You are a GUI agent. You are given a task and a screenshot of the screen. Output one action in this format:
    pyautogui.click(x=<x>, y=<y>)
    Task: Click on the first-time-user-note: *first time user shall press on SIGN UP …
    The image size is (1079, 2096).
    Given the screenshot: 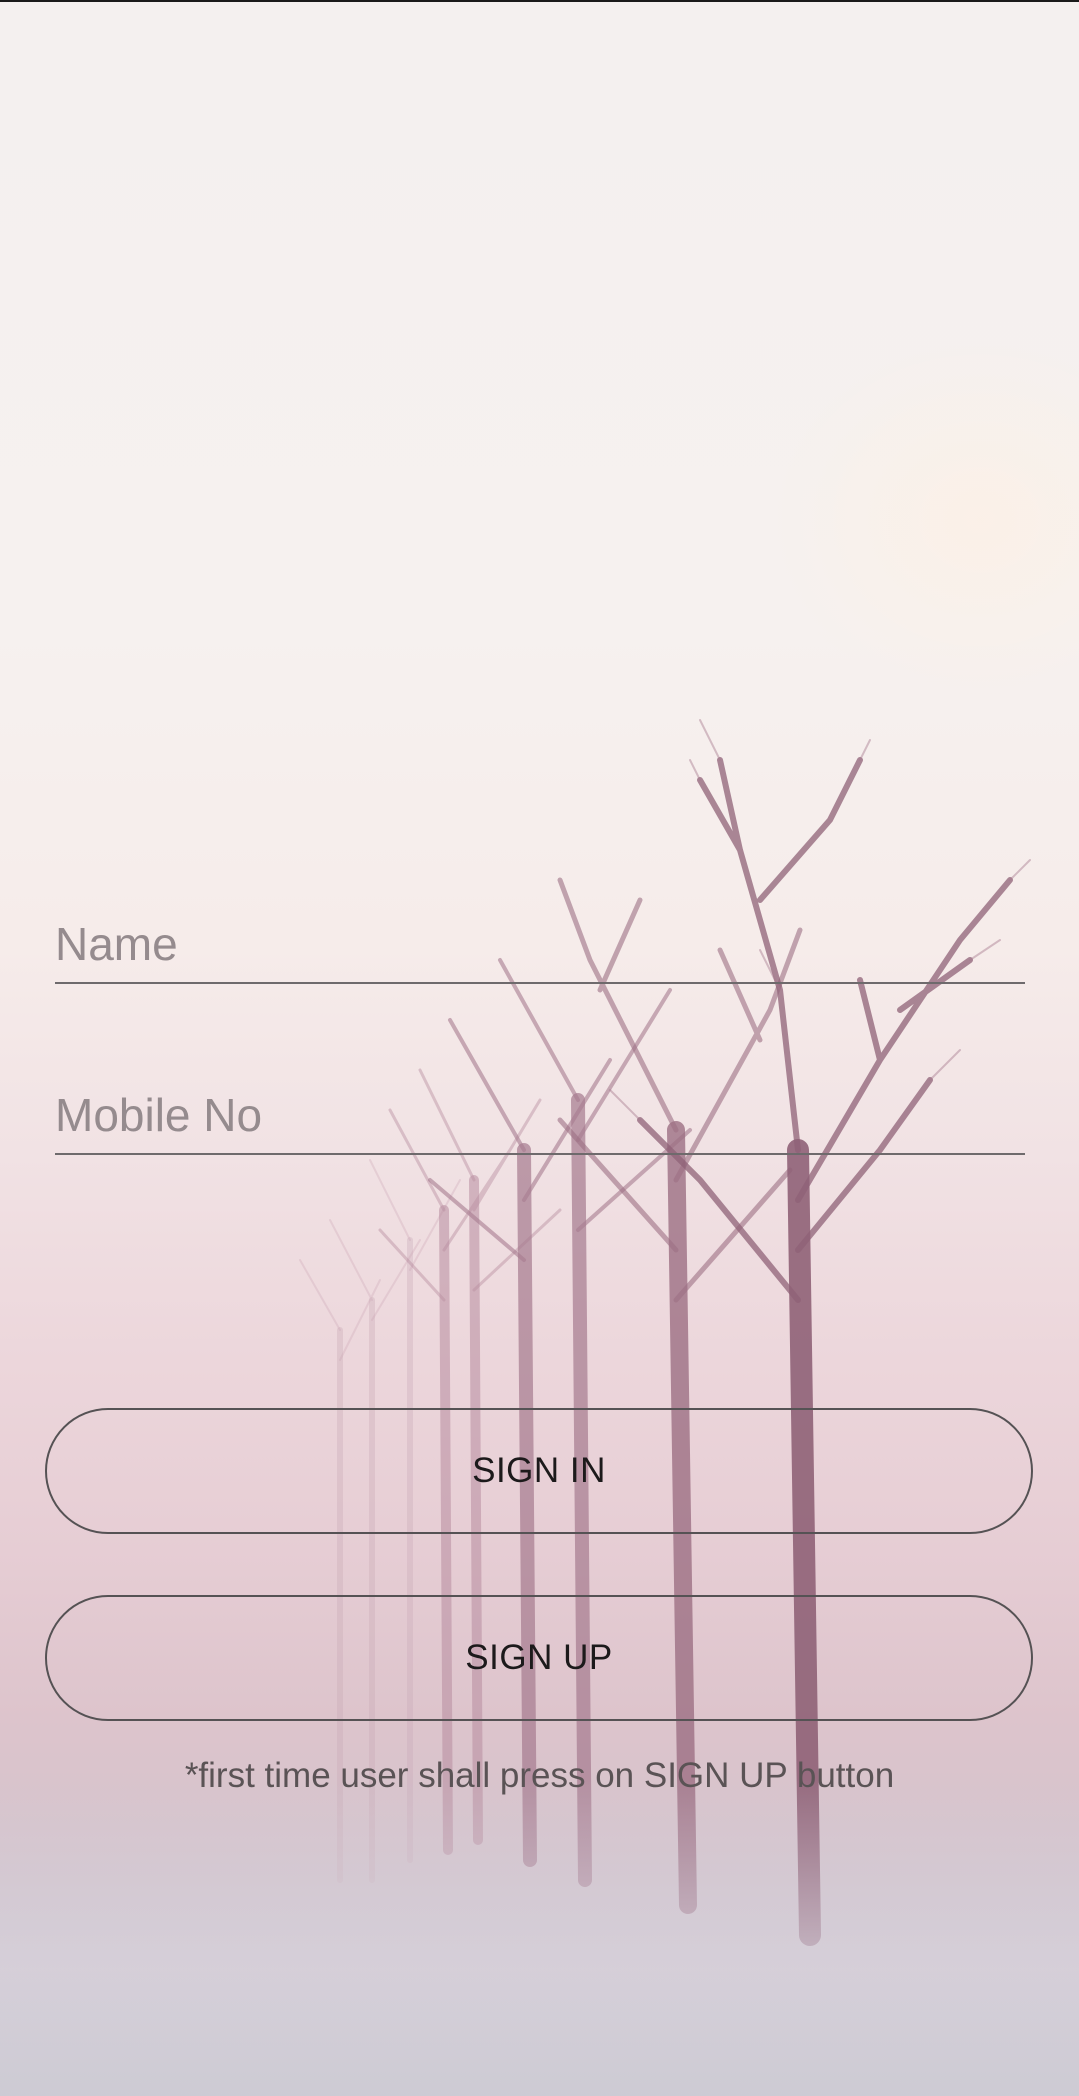 What is the action you would take?
    pyautogui.click(x=539, y=1775)
    